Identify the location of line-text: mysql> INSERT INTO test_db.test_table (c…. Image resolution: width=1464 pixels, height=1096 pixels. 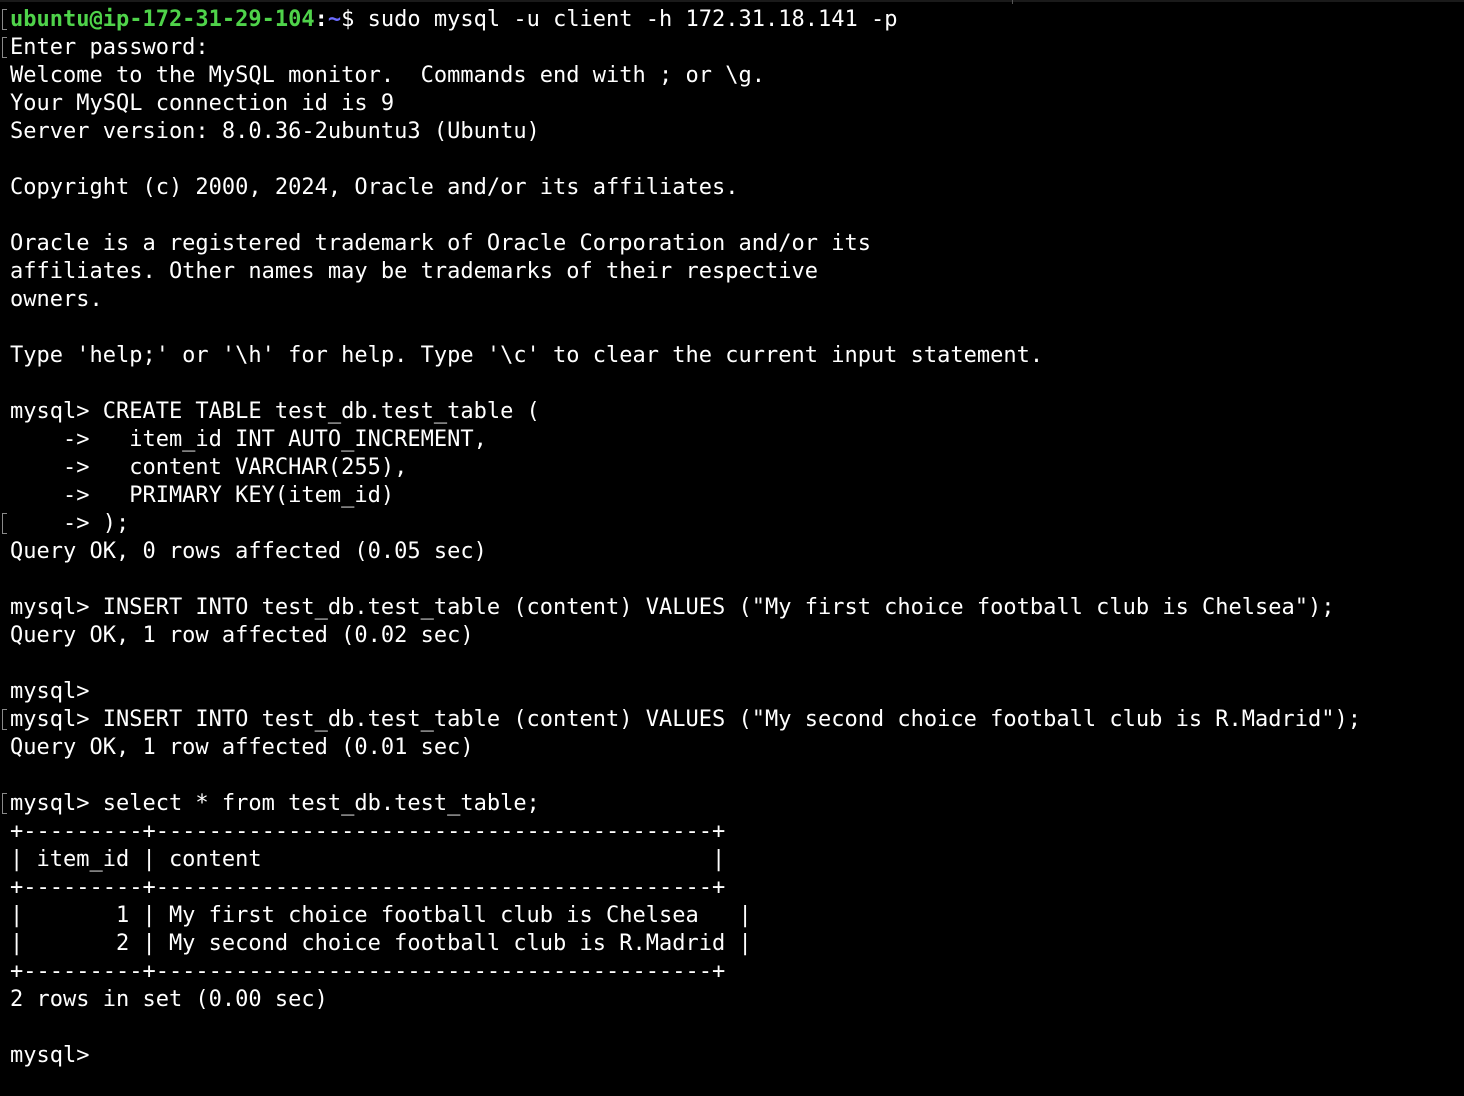
(686, 719).